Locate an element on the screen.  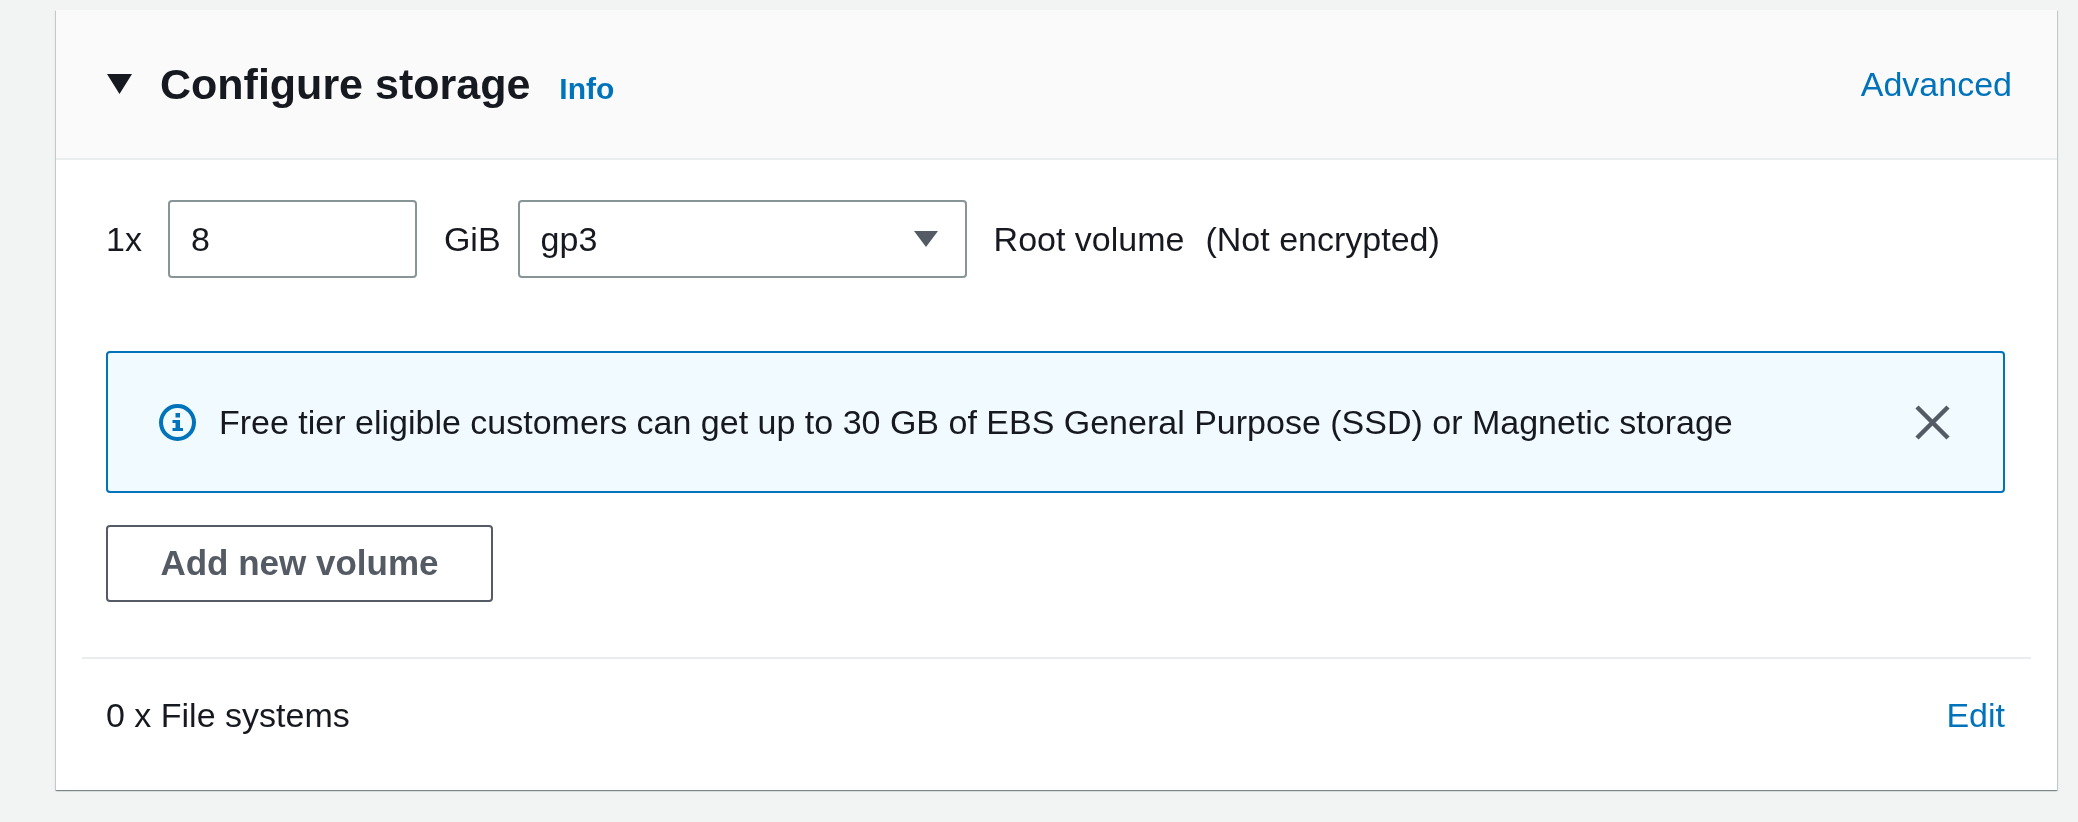
volume-type-select: gp3 is located at coordinates (742, 239).